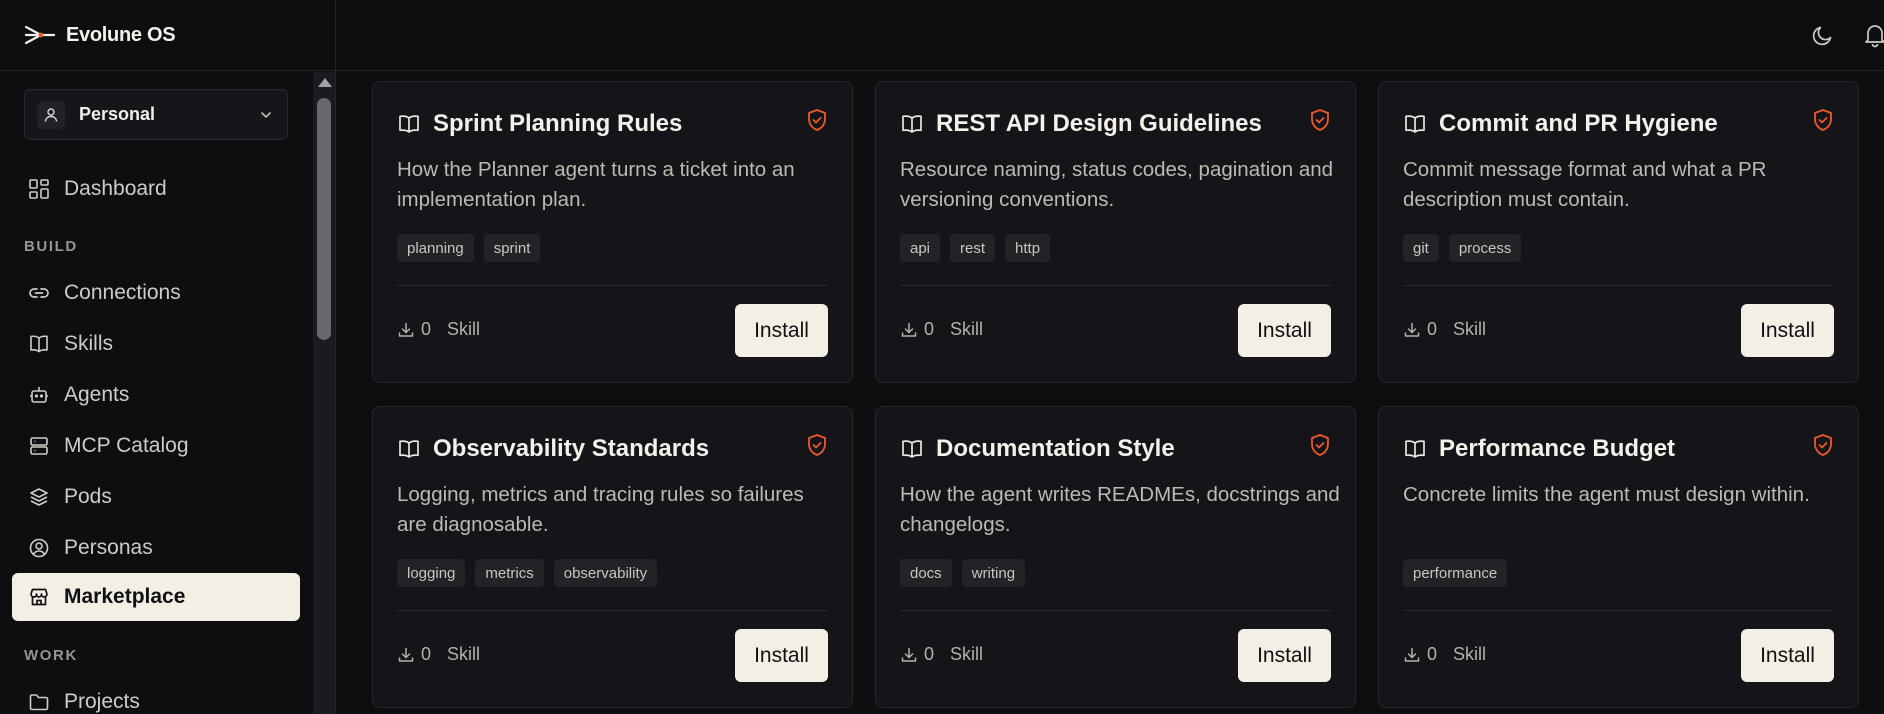  What do you see at coordinates (51, 114) in the screenshot?
I see `user-icon` at bounding box center [51, 114].